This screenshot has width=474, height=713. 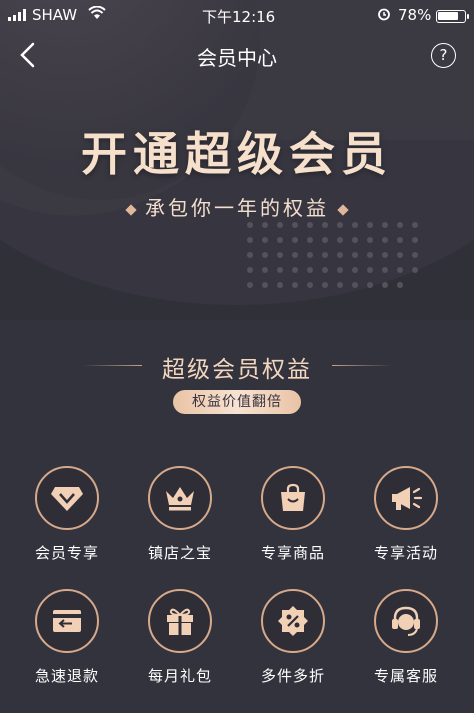 I want to click on benefit-label: 镇店之宝, so click(x=179, y=553).